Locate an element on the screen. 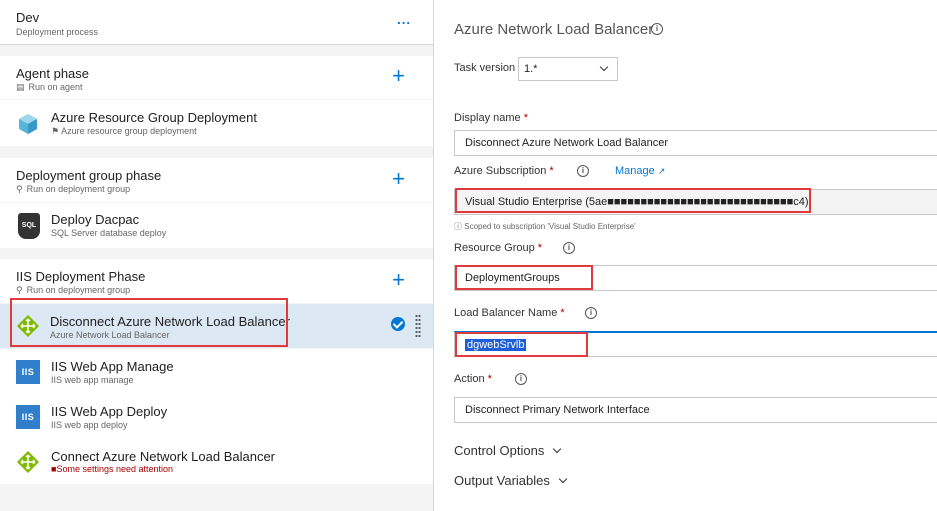  load-balancer-icon is located at coordinates (28, 462).